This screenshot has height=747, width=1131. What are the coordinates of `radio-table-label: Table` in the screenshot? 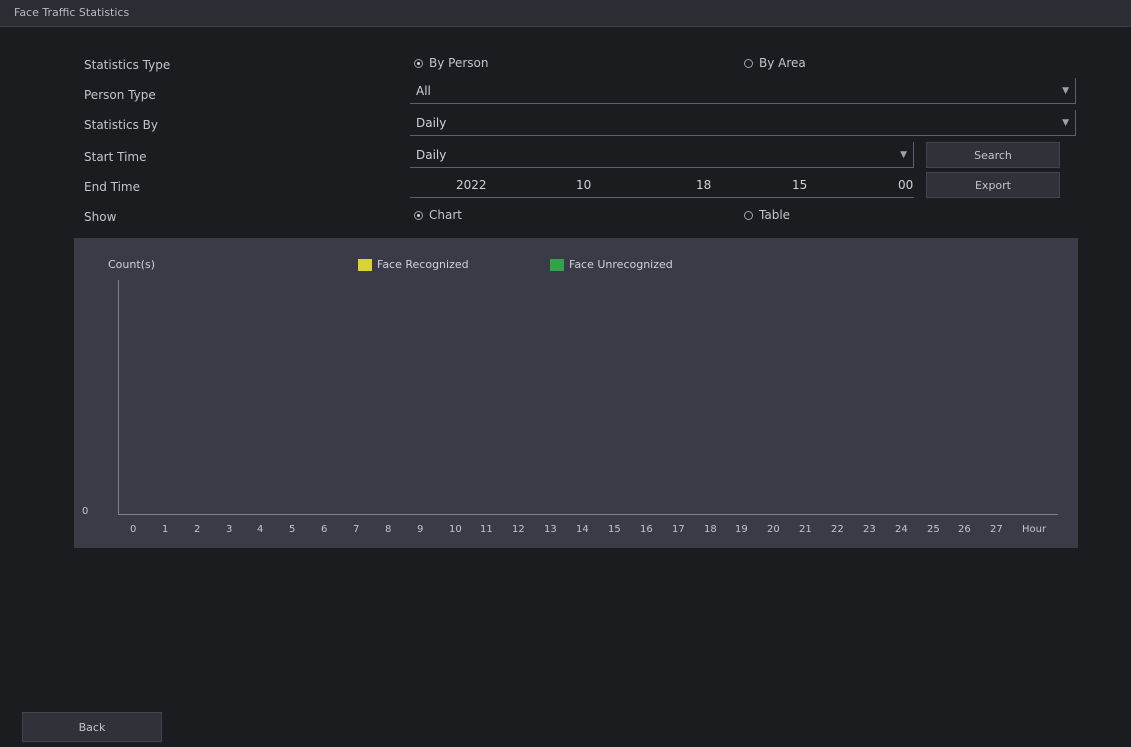 It's located at (775, 215).